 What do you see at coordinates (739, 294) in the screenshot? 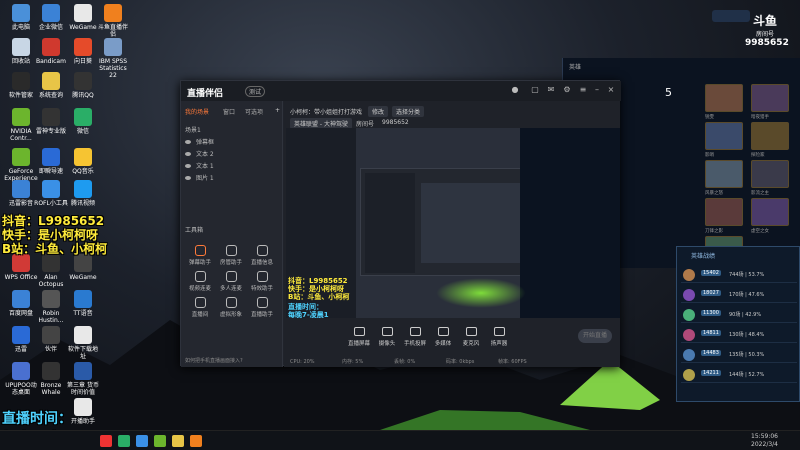
I see `stats-row: 18027 170场 | 47.6%` at bounding box center [739, 294].